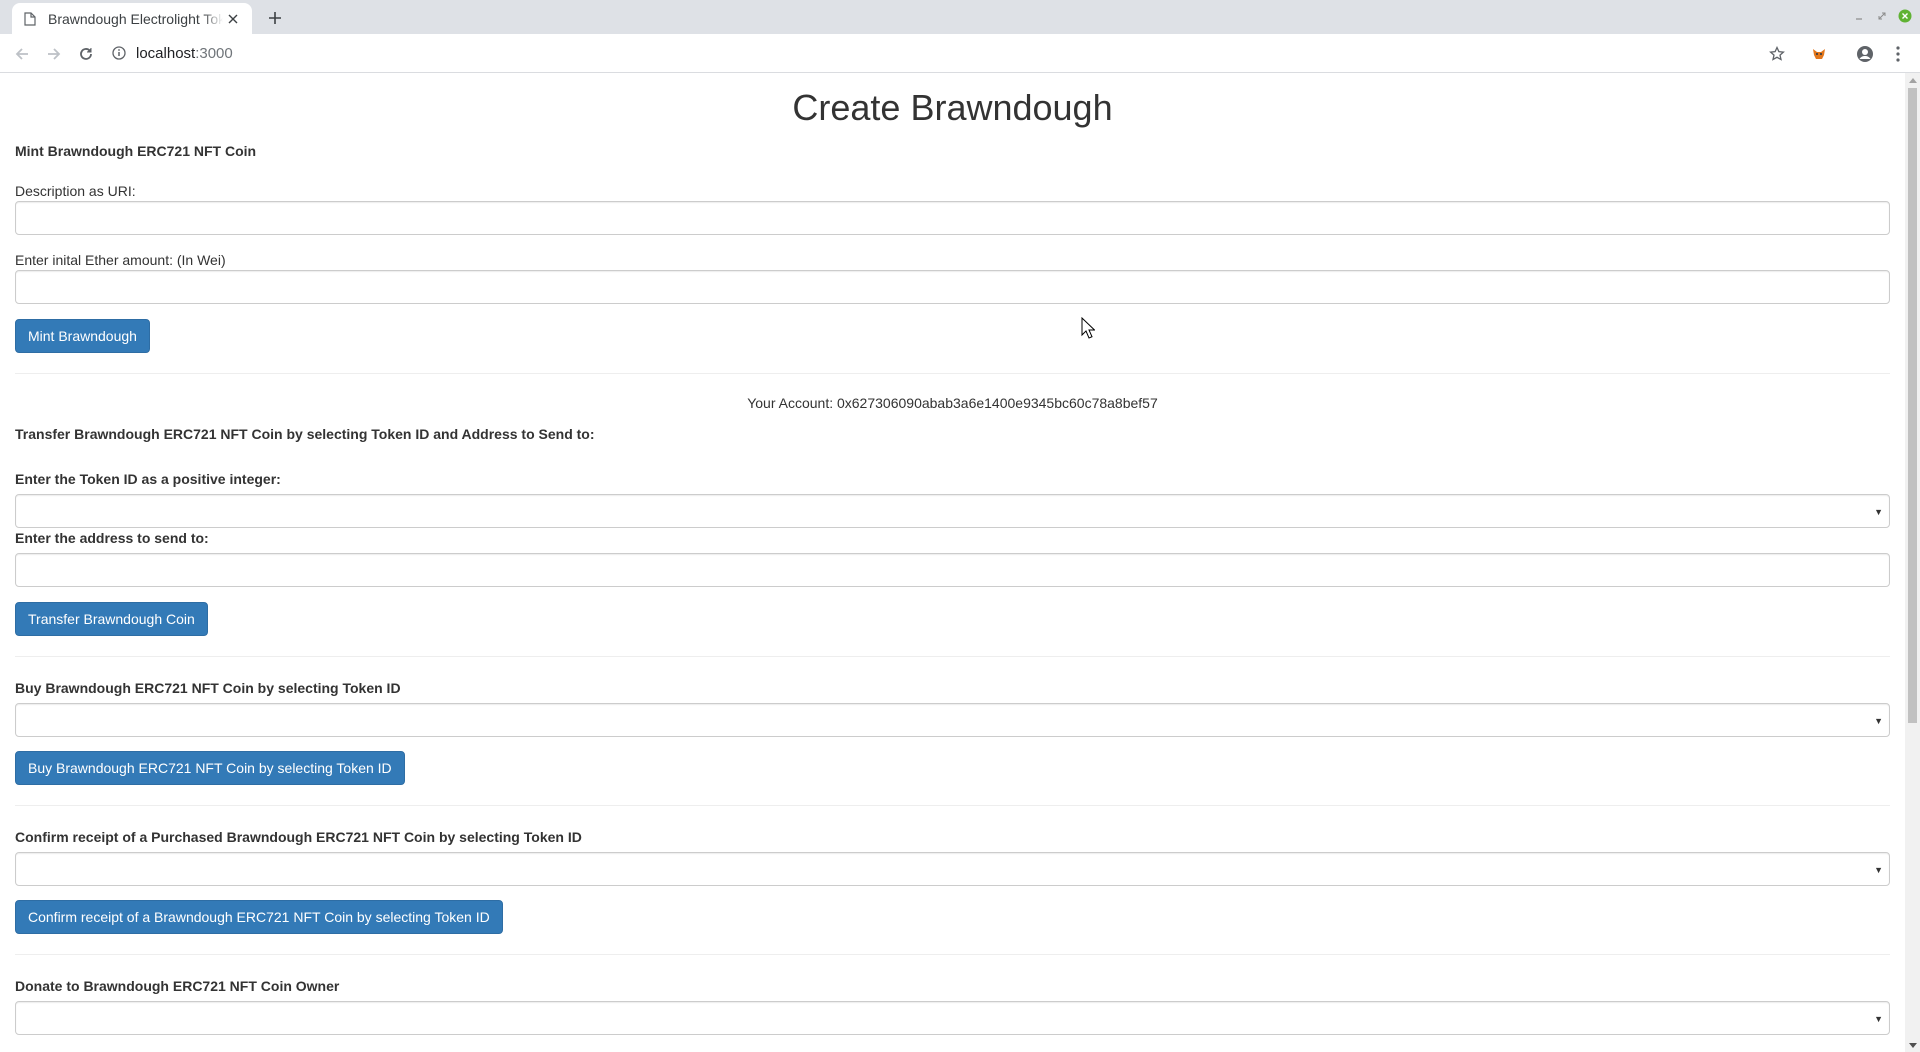  I want to click on mouse-cursor-icon, so click(1088, 328).